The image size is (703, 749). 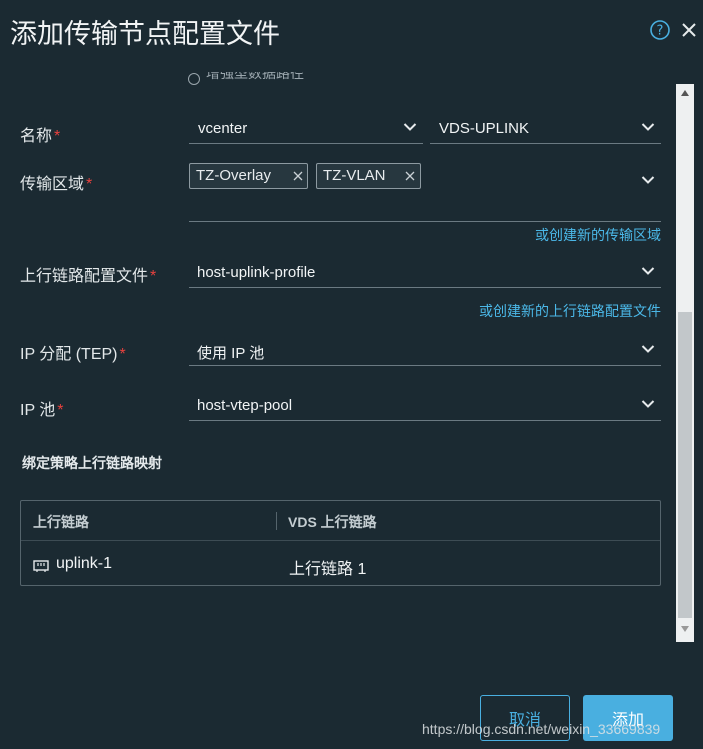 I want to click on name-label: 名称 *, so click(x=40, y=136).